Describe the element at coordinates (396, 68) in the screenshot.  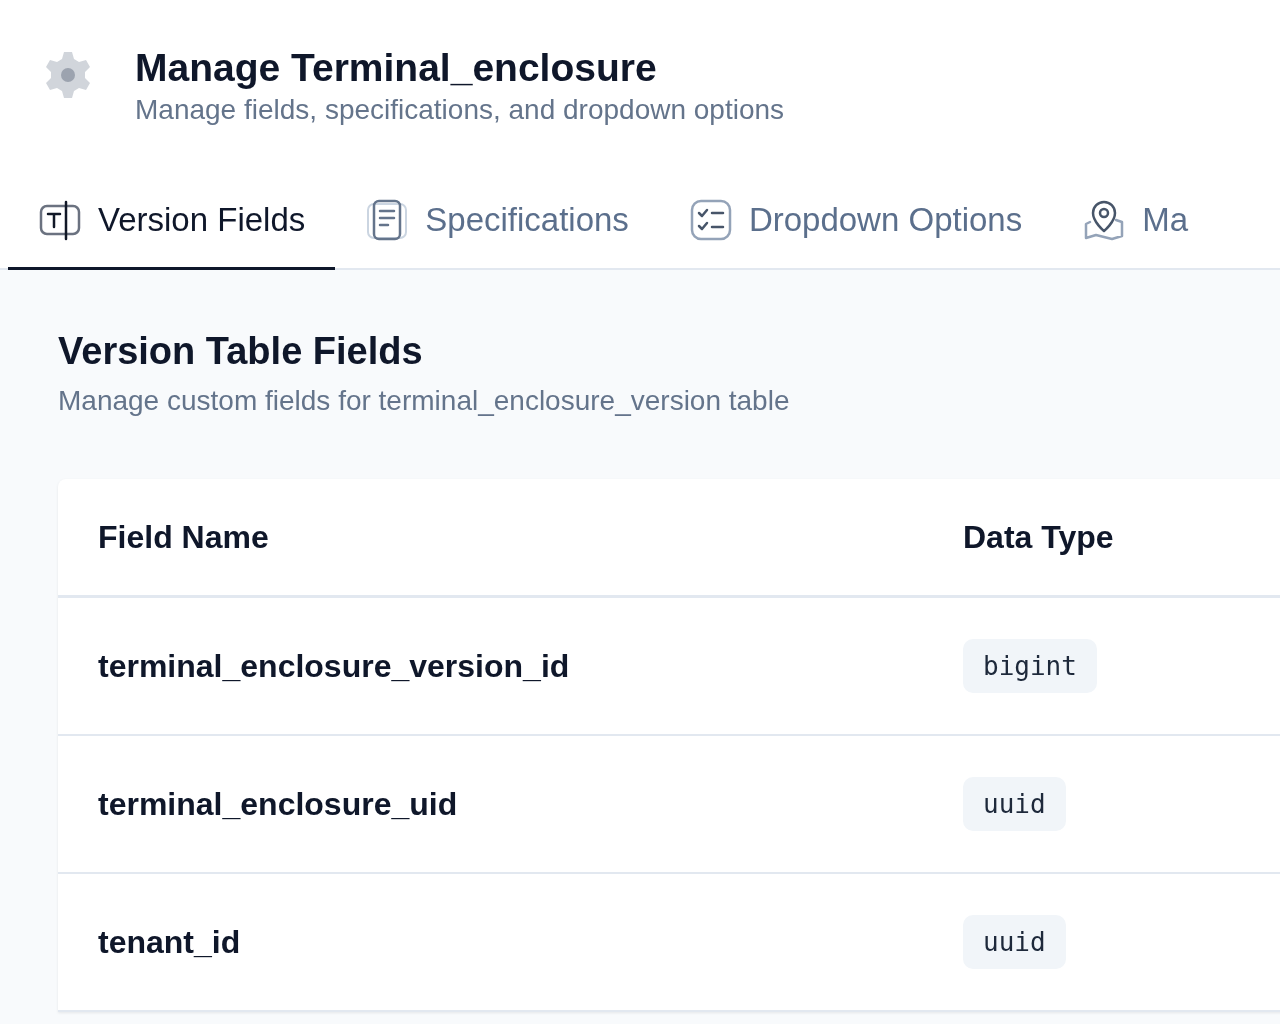
I see `page-title: Manage Terminal_enclosure` at that location.